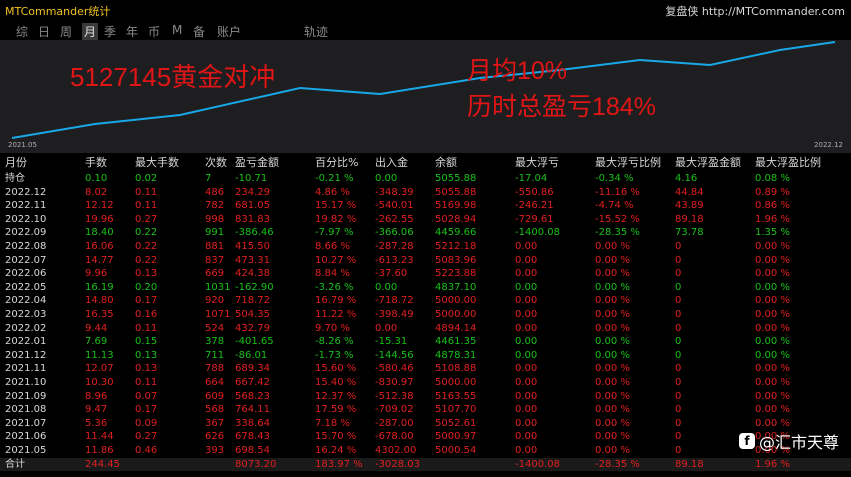 The width and height of the screenshot is (851, 477). What do you see at coordinates (316, 31) in the screenshot?
I see `tab-10: 轨迹` at bounding box center [316, 31].